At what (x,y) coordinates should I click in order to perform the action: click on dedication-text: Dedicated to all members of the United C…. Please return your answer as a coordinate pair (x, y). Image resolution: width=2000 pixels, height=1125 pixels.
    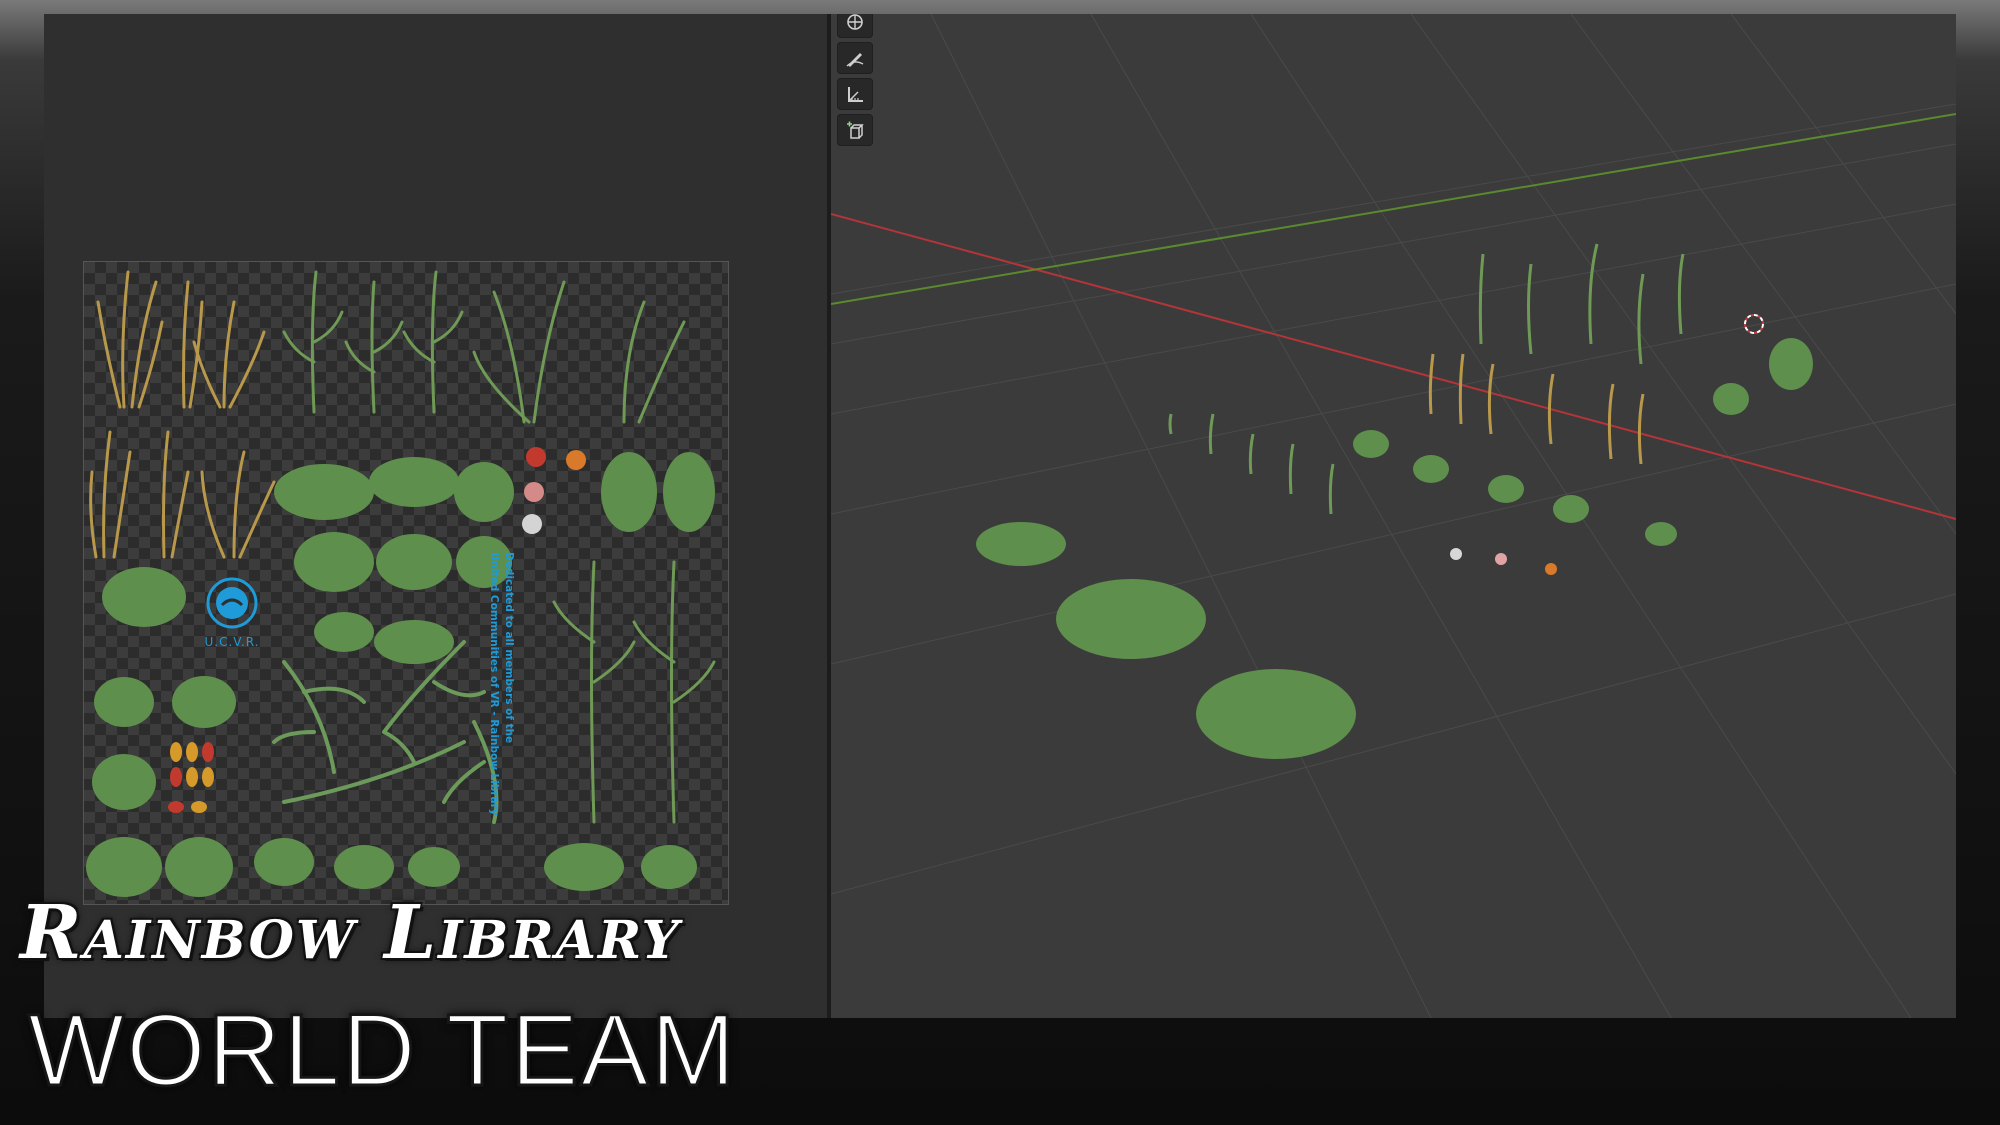
    Looking at the image, I should click on (499, 684).